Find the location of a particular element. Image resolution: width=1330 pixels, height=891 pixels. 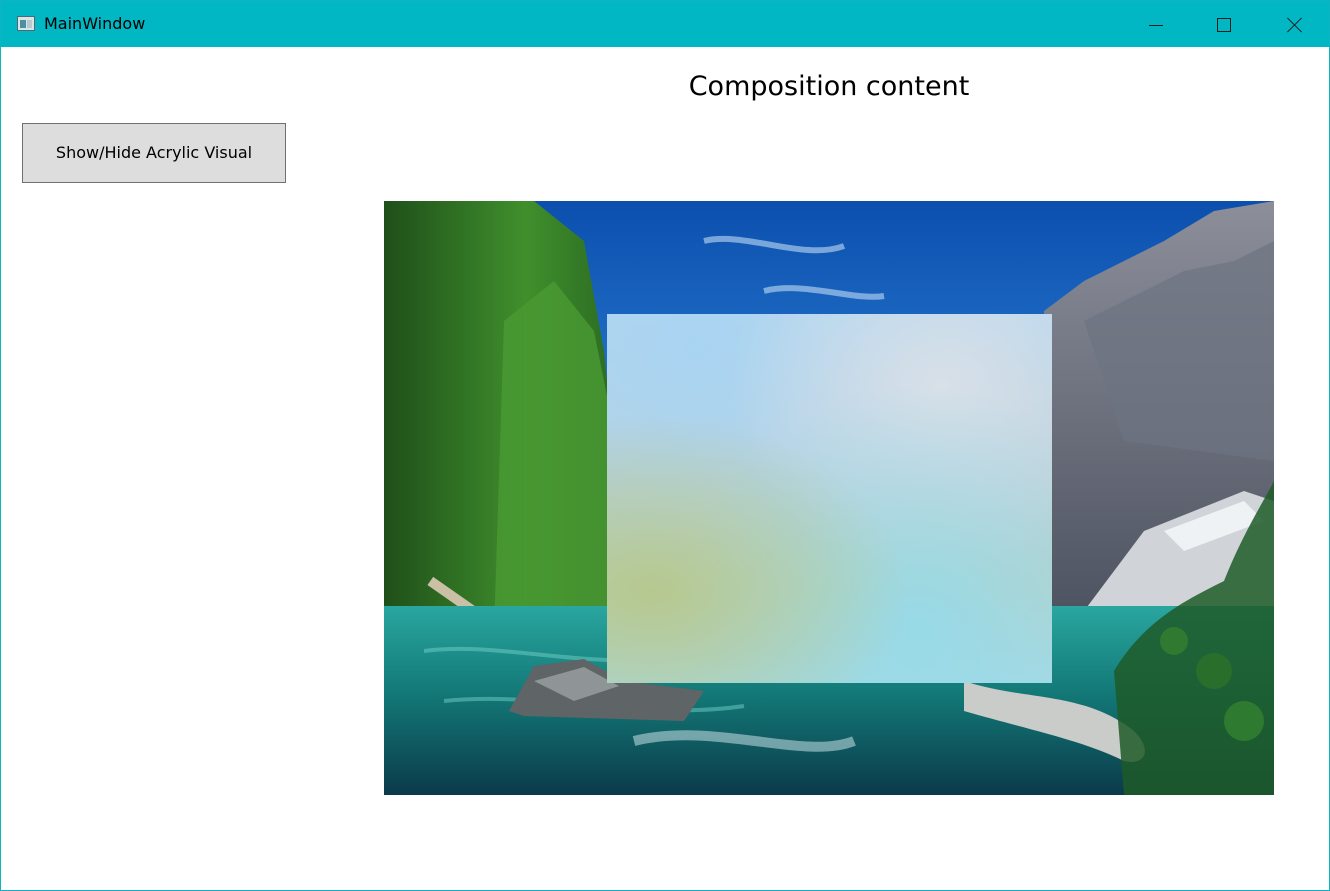

acrylic-visual-panel is located at coordinates (829, 498).